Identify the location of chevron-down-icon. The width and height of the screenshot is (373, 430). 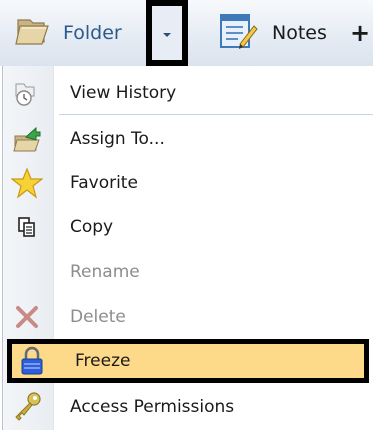
(167, 33).